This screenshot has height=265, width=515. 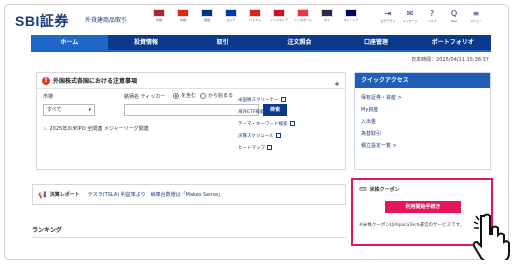 I want to click on header-tool-label: ログアウト, so click(x=388, y=21).